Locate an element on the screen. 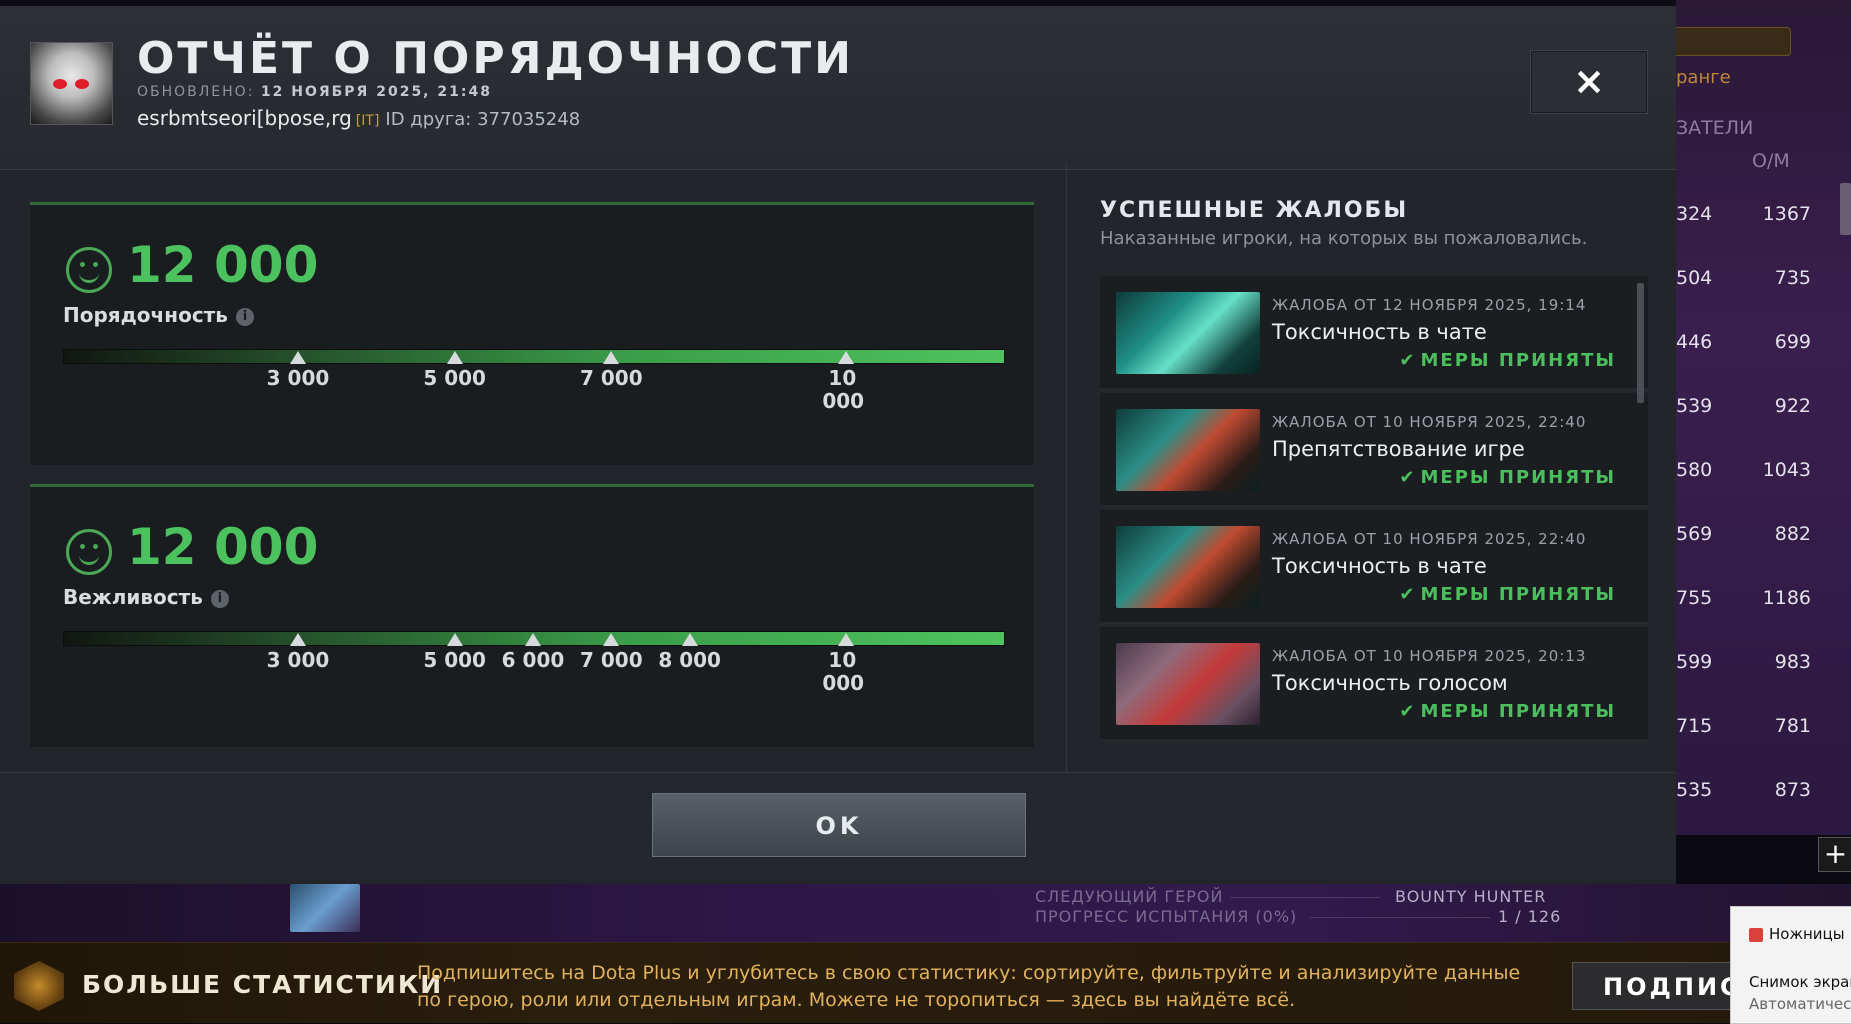  challenge-progress-value: 1 / 126 is located at coordinates (1530, 916).